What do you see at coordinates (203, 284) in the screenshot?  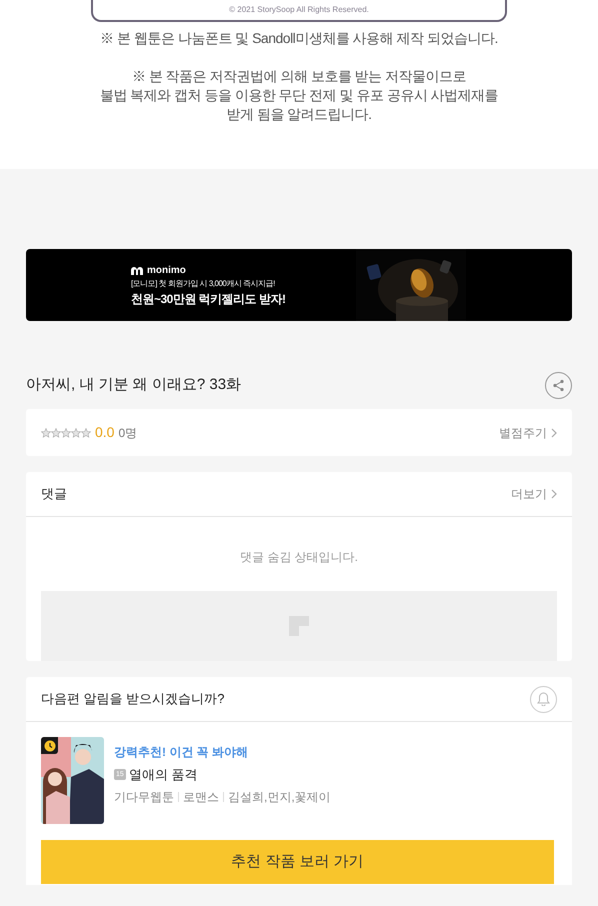 I see `banner-subtitle: [모니모] 첫 회원가입 시 3,000캐시 즉시지급!` at bounding box center [203, 284].